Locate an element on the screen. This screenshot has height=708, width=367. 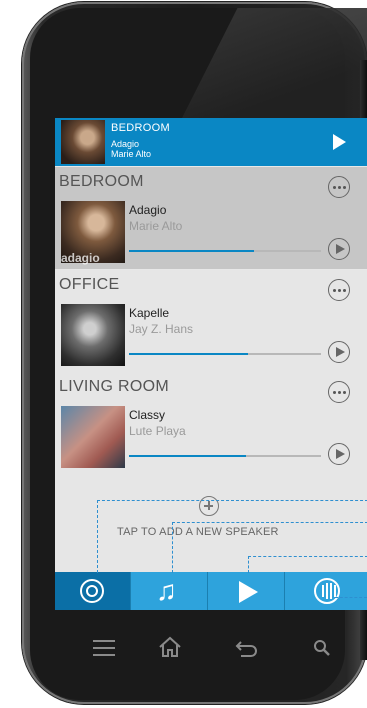
home-icon is located at coordinates (170, 650).